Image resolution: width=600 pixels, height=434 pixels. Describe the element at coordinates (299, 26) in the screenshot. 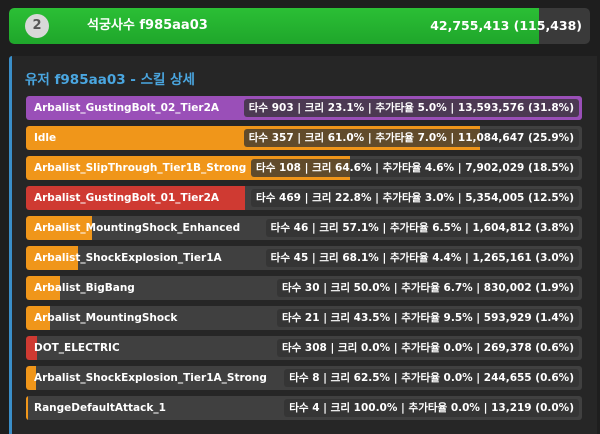

I see `player-row: 2 석궁사수 f985aa03 42,755,413 (115,438)` at that location.